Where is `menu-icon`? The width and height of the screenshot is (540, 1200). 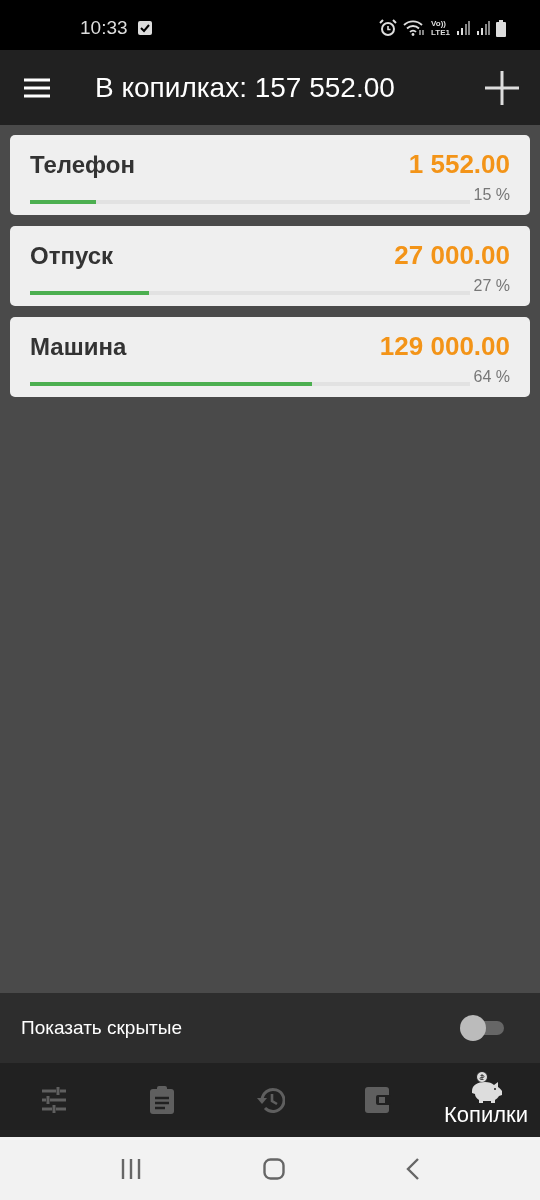
menu-icon is located at coordinates (37, 87).